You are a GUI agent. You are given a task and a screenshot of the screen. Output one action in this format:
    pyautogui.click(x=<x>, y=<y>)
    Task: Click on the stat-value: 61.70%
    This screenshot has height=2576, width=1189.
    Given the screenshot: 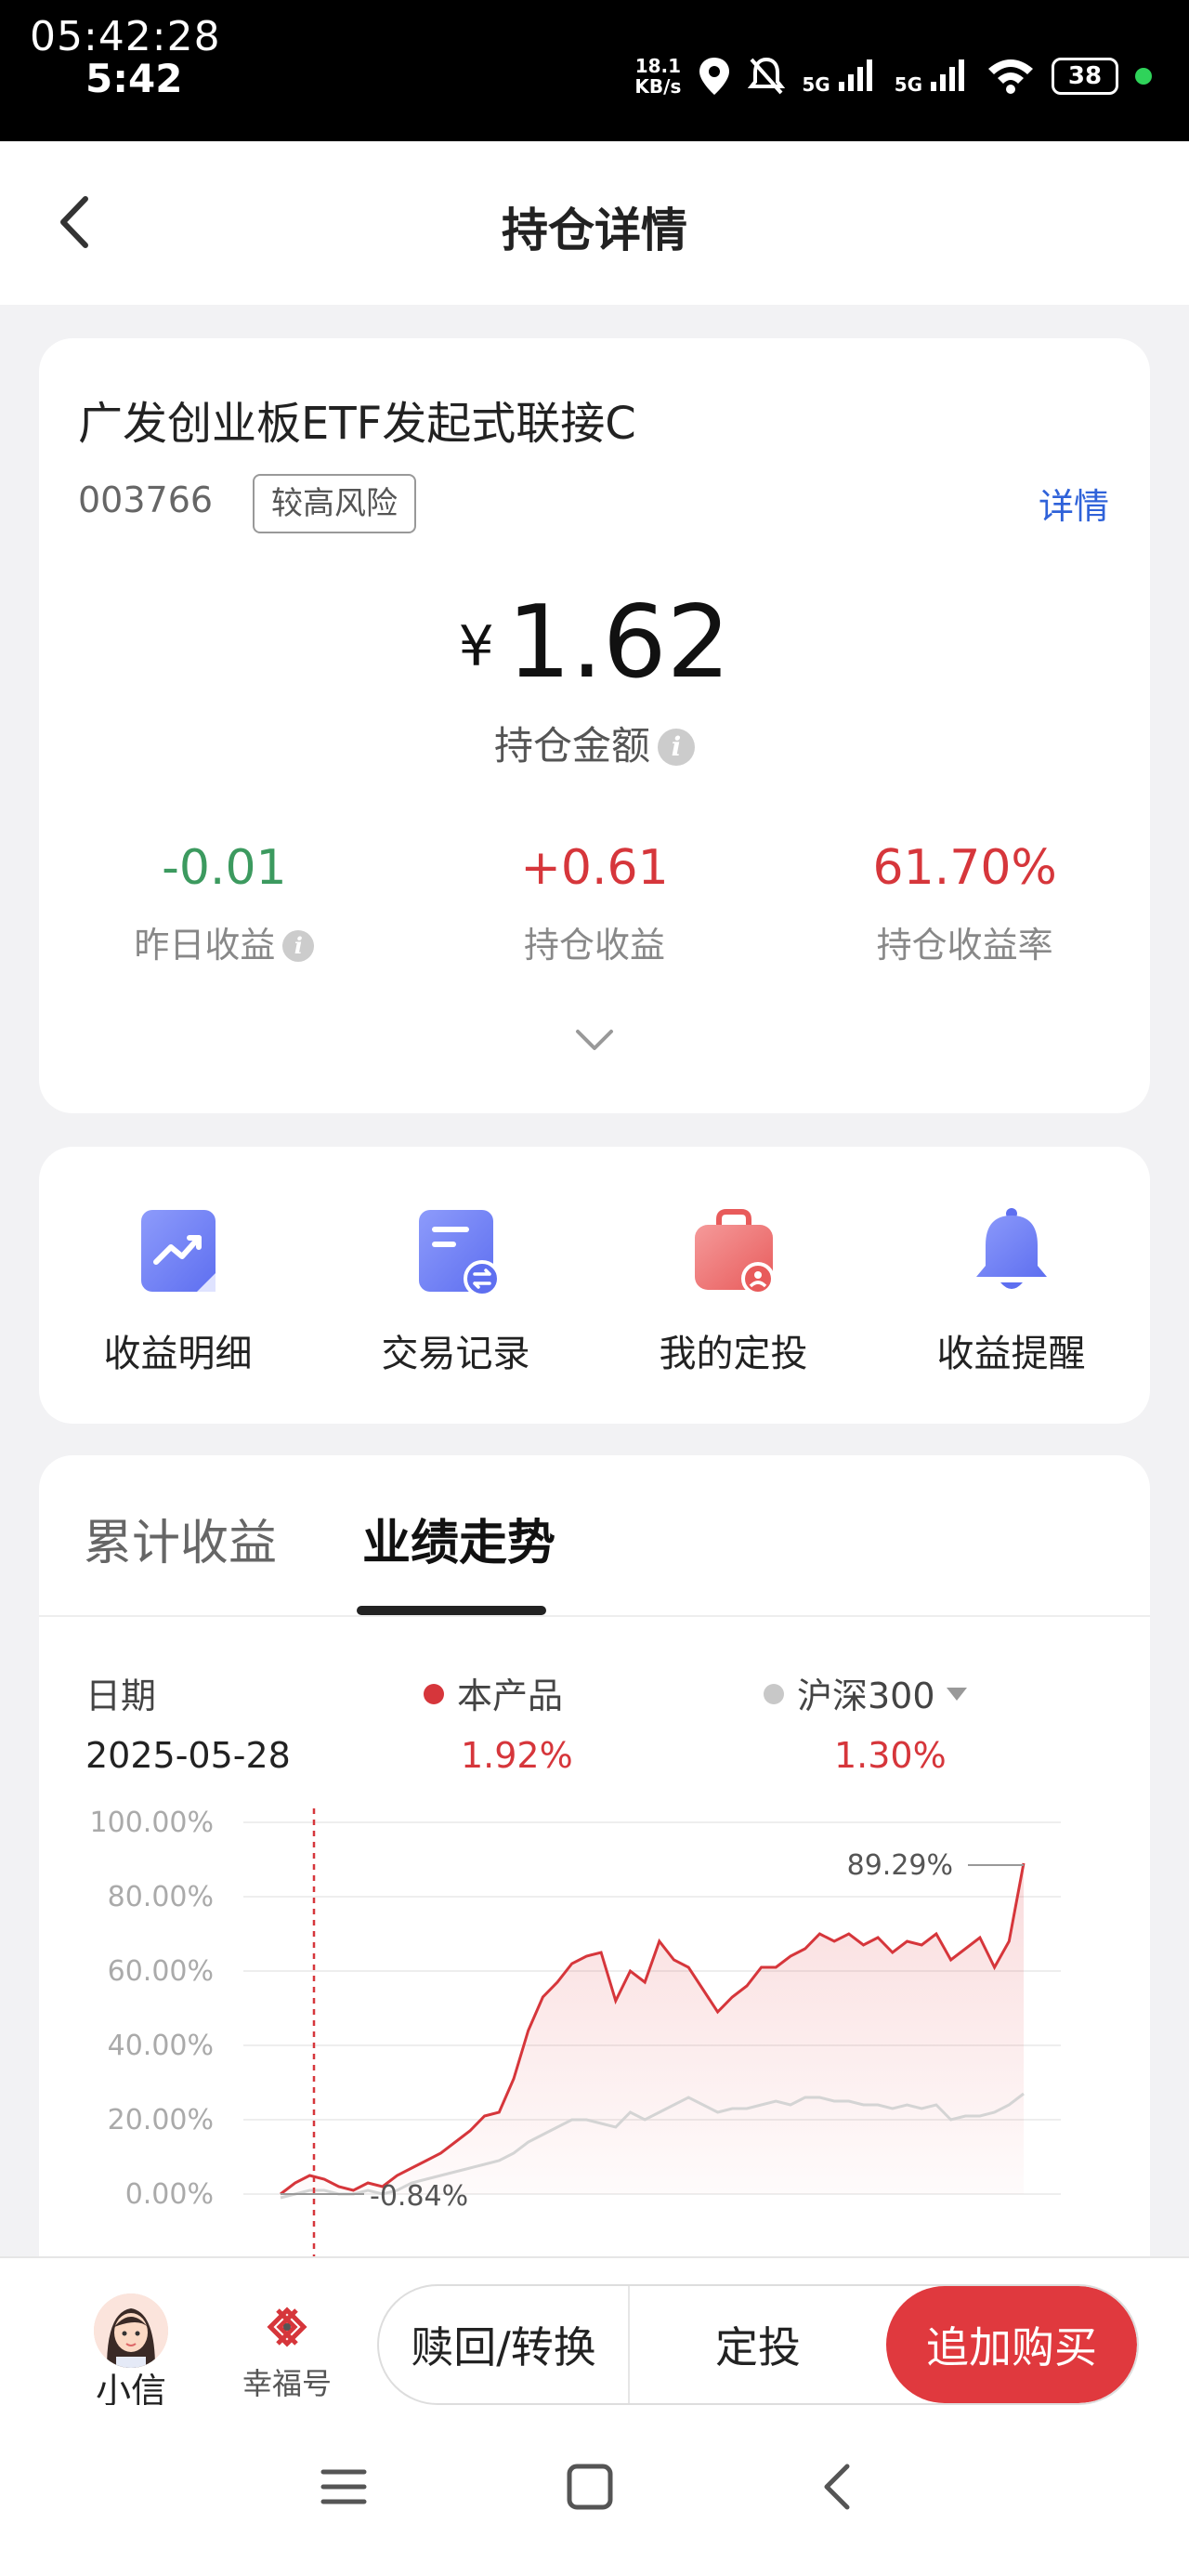 What is the action you would take?
    pyautogui.click(x=964, y=868)
    